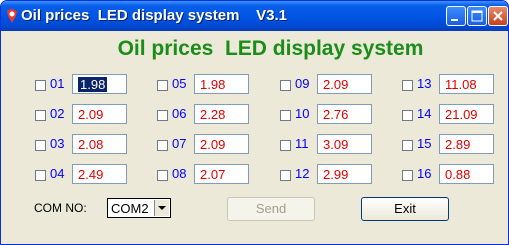  Describe the element at coordinates (424, 173) in the screenshot. I see `channel-number: 16` at that location.